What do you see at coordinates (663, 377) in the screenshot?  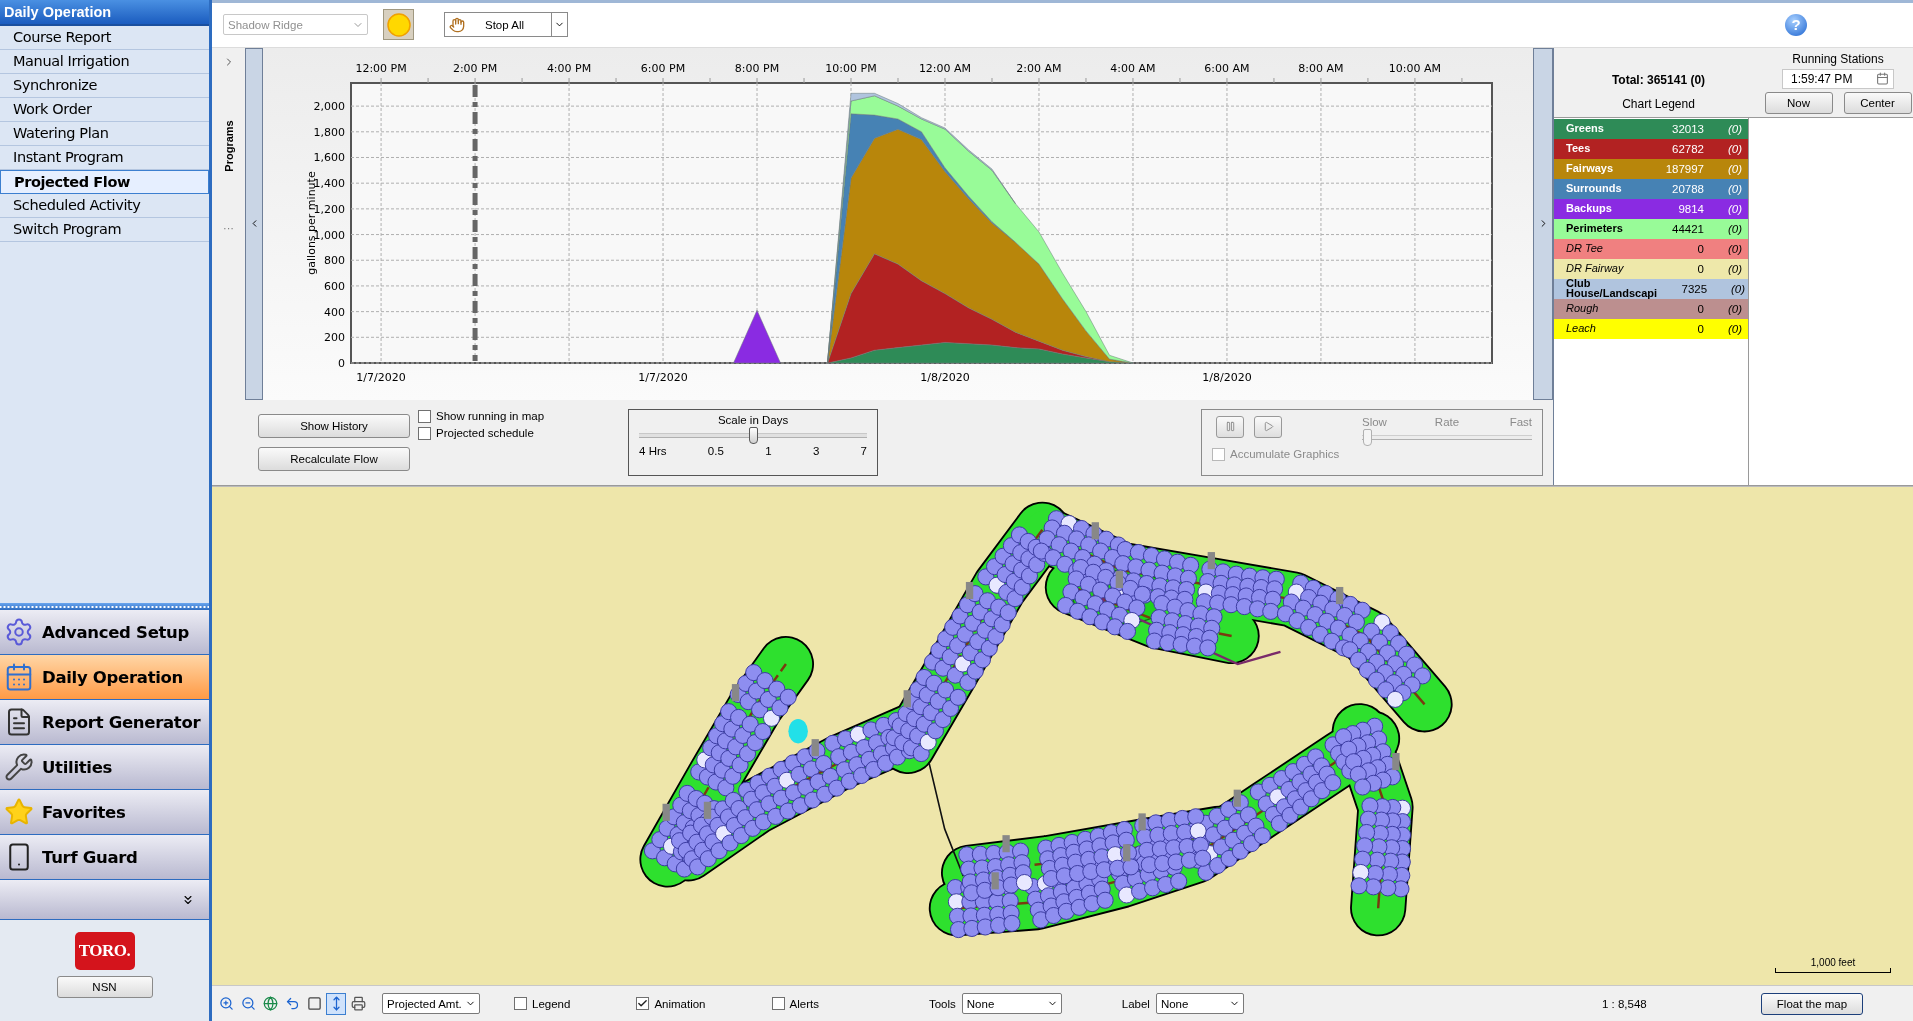 I see `date-label: 1/7/2020` at bounding box center [663, 377].